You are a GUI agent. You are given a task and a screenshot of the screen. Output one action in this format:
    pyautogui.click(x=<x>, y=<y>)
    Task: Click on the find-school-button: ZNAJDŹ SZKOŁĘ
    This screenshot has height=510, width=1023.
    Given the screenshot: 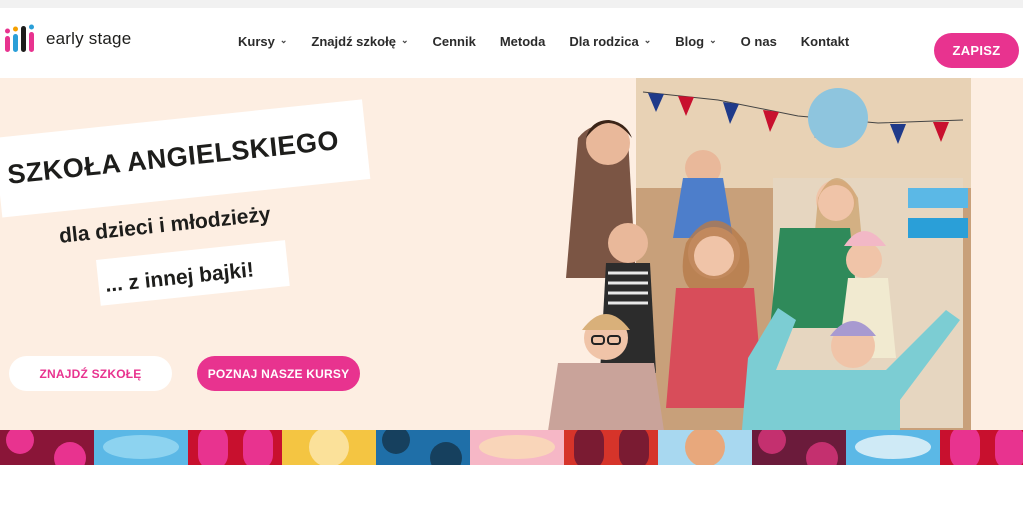 What is the action you would take?
    pyautogui.click(x=90, y=373)
    